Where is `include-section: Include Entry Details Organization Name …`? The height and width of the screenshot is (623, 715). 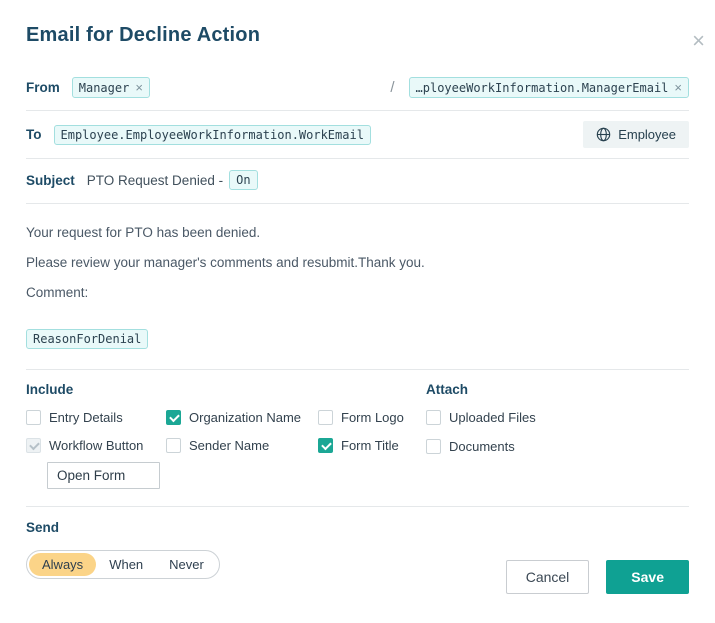 include-section: Include Entry Details Organization Name … is located at coordinates (226, 435).